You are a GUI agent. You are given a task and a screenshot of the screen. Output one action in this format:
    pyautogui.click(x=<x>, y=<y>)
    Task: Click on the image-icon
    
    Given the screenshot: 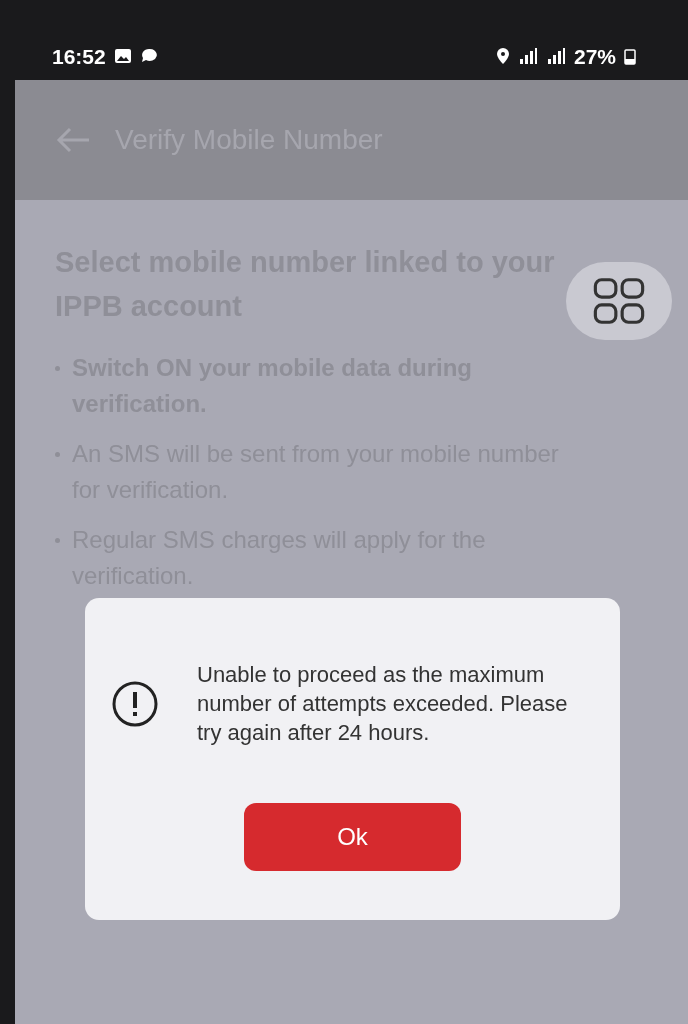 What is the action you would take?
    pyautogui.click(x=122, y=56)
    